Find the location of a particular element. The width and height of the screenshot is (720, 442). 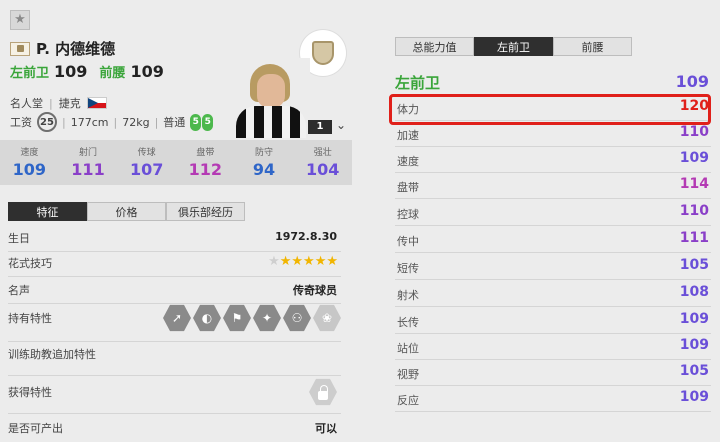

tab-traits: 特征 is located at coordinates (47, 211).